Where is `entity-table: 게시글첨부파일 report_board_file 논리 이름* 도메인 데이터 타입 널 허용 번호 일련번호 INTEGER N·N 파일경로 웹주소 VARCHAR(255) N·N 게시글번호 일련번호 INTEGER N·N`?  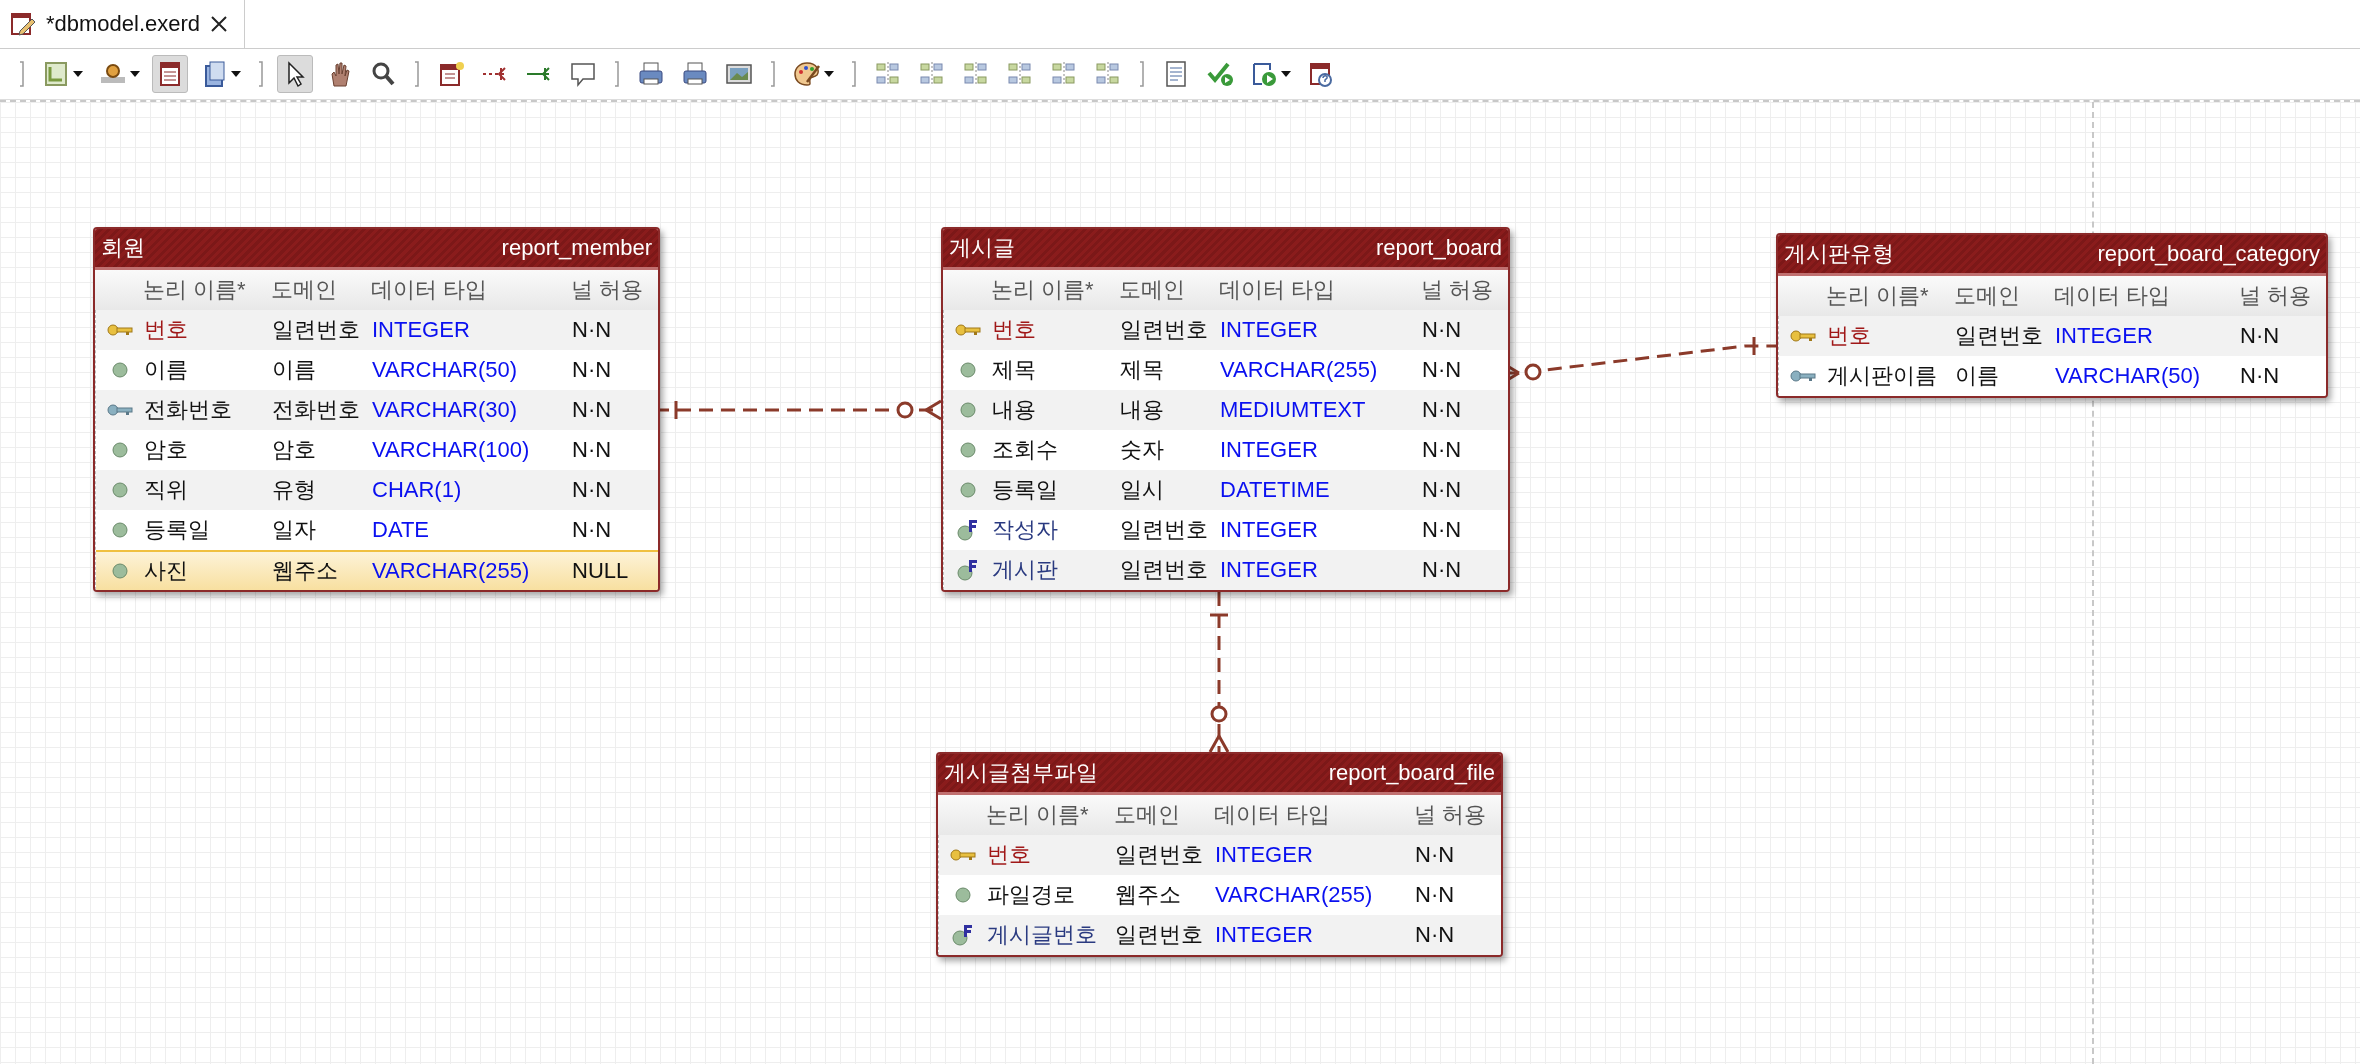 entity-table: 게시글첨부파일 report_board_file 논리 이름* 도메인 데이터 타입 널 허용 번호 일련번호 INTEGER N·N 파일경로 웹주소 VARCHAR(255) N·N 게시글번호 일련번호 INTEGER N·N is located at coordinates (1219, 854).